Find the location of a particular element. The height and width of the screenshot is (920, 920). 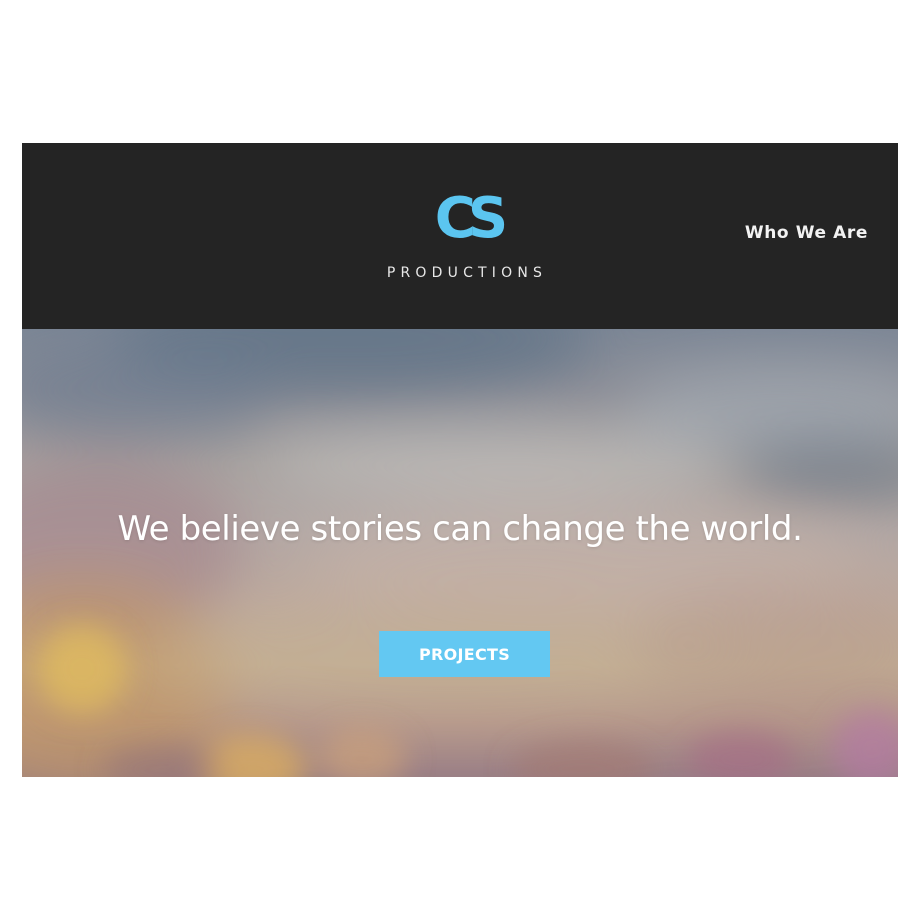

projects-button: PROJECTS is located at coordinates (464, 654).